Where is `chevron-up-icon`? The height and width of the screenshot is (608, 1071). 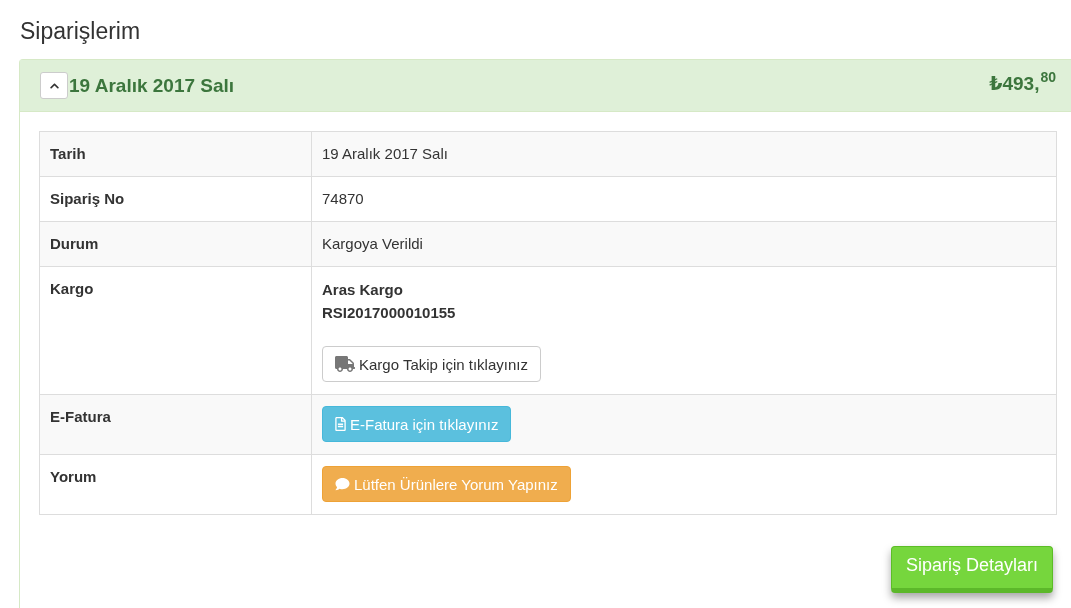
chevron-up-icon is located at coordinates (54, 85).